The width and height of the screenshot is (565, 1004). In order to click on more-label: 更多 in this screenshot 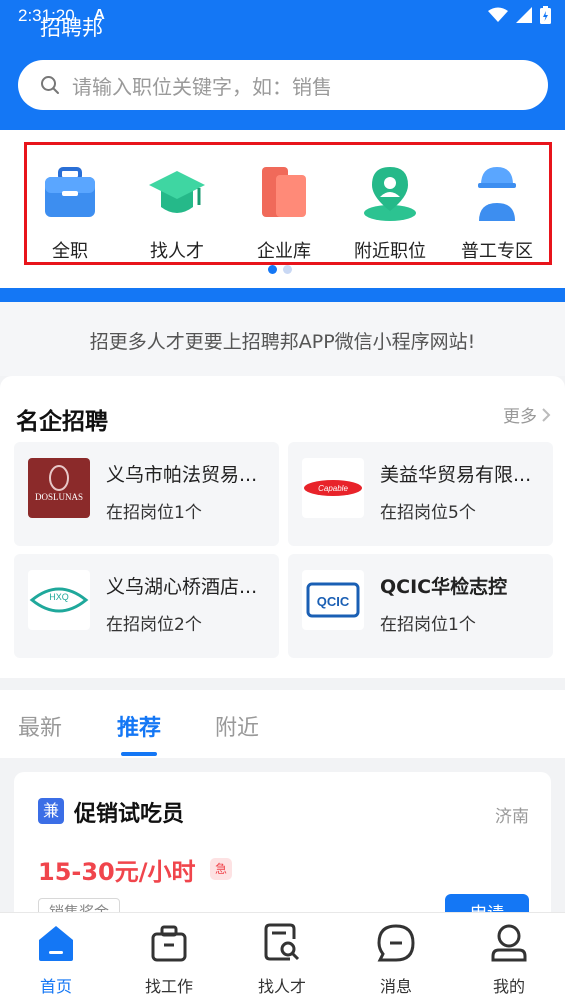, I will do `click(520, 417)`.